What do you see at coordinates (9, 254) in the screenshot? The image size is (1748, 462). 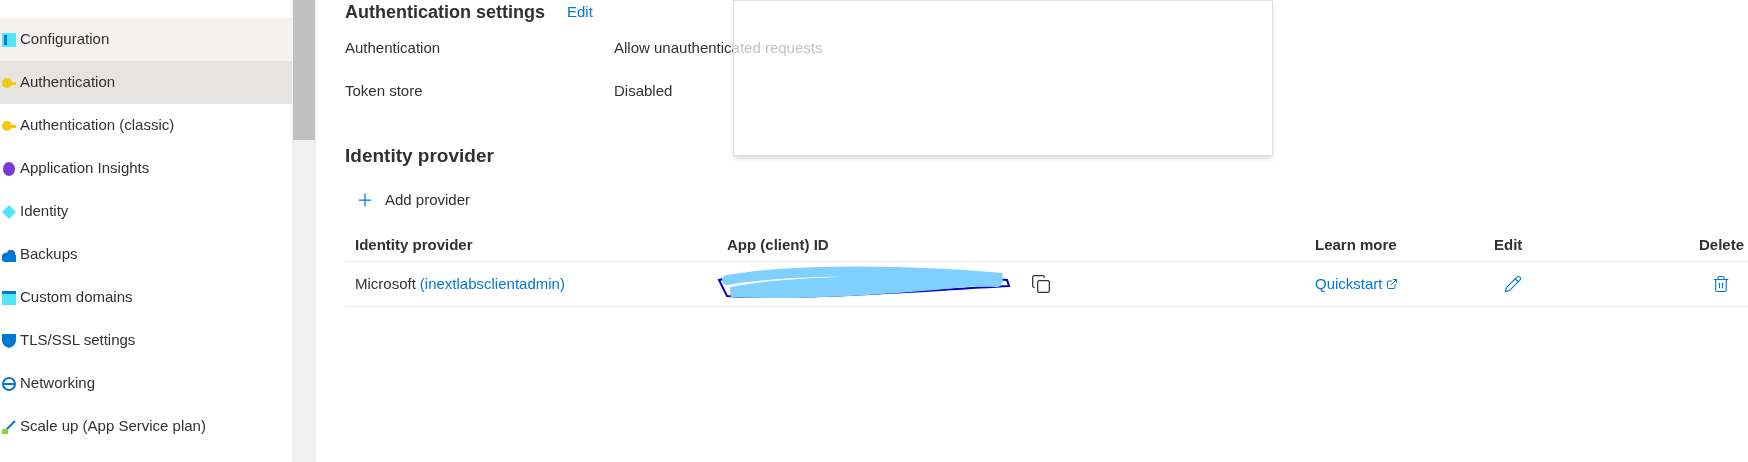 I see `cloud-icon` at bounding box center [9, 254].